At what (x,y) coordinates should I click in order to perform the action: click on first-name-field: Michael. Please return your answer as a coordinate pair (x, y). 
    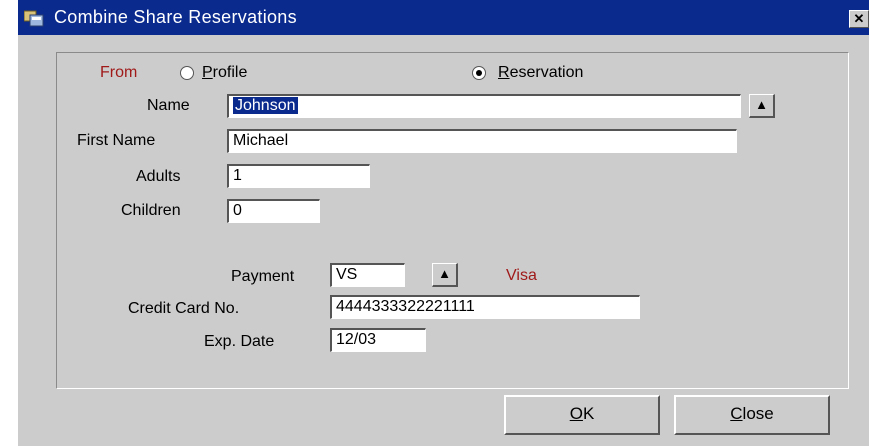
    Looking at the image, I should click on (482, 141).